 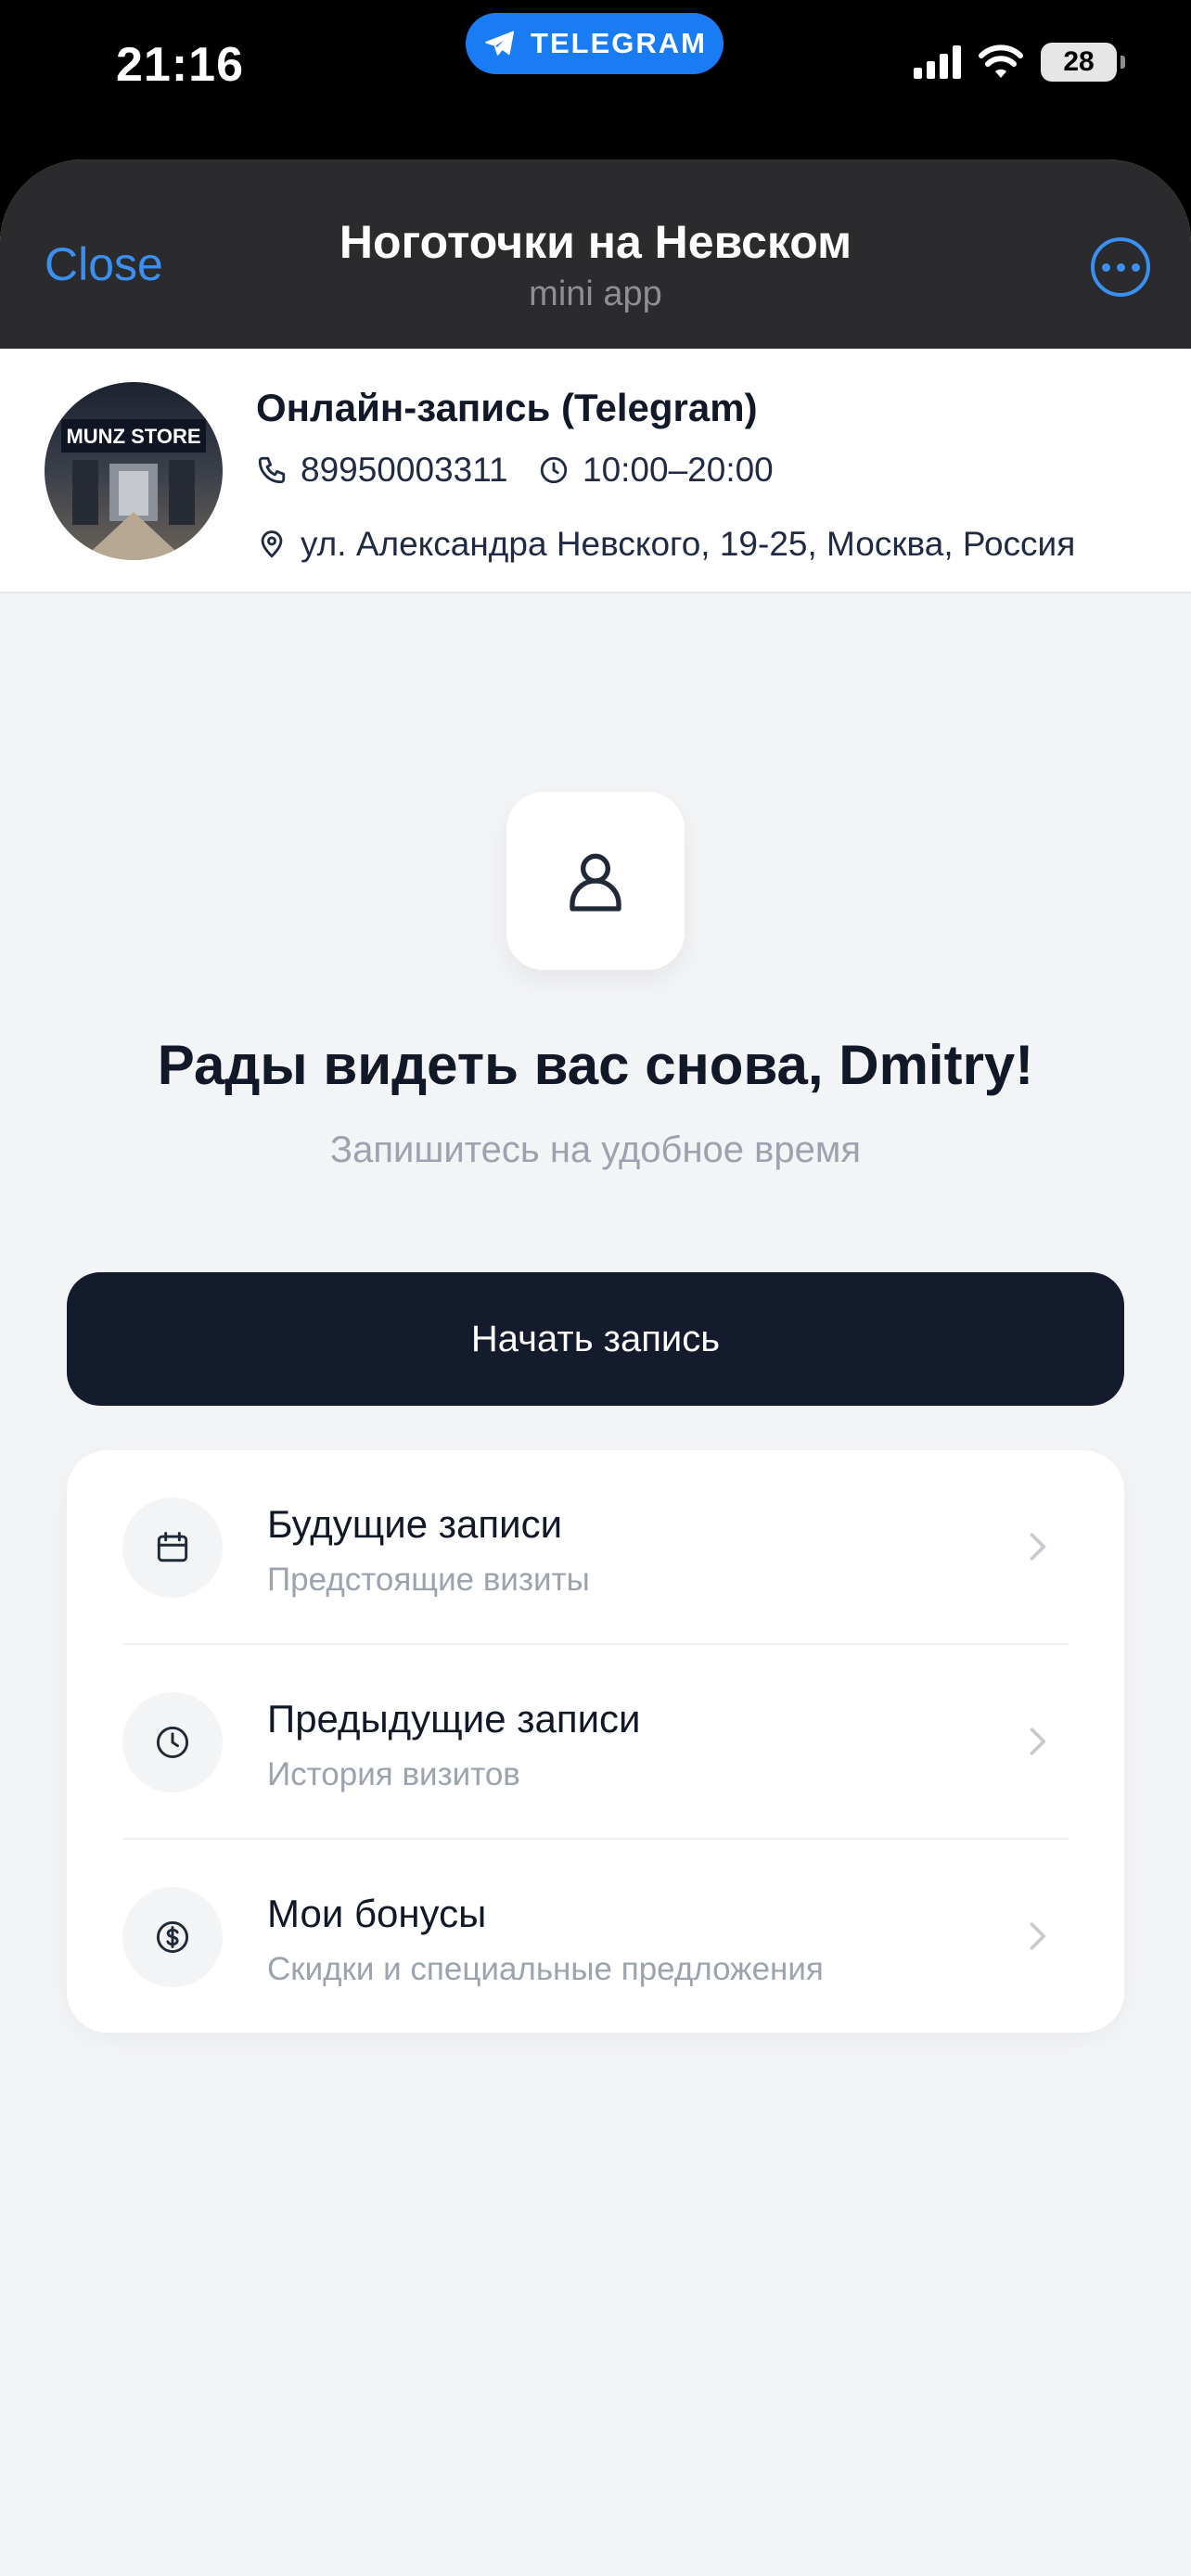 I want to click on status-icons: 28, so click(x=1019, y=62).